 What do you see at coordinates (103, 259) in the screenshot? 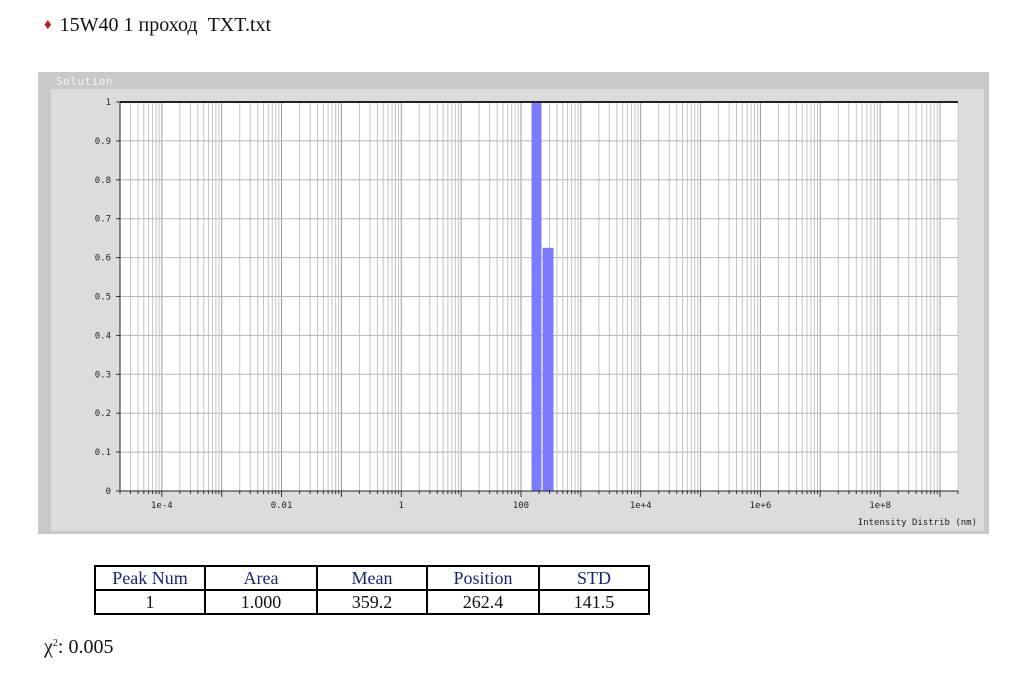
I see `y-tick-label: 0.6` at bounding box center [103, 259].